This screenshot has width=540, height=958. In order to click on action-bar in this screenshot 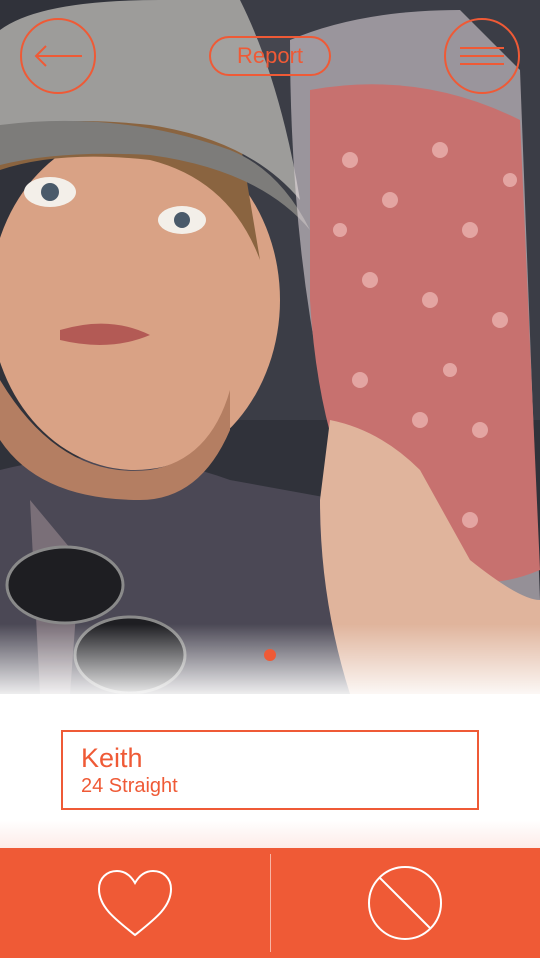, I will do `click(270, 903)`.